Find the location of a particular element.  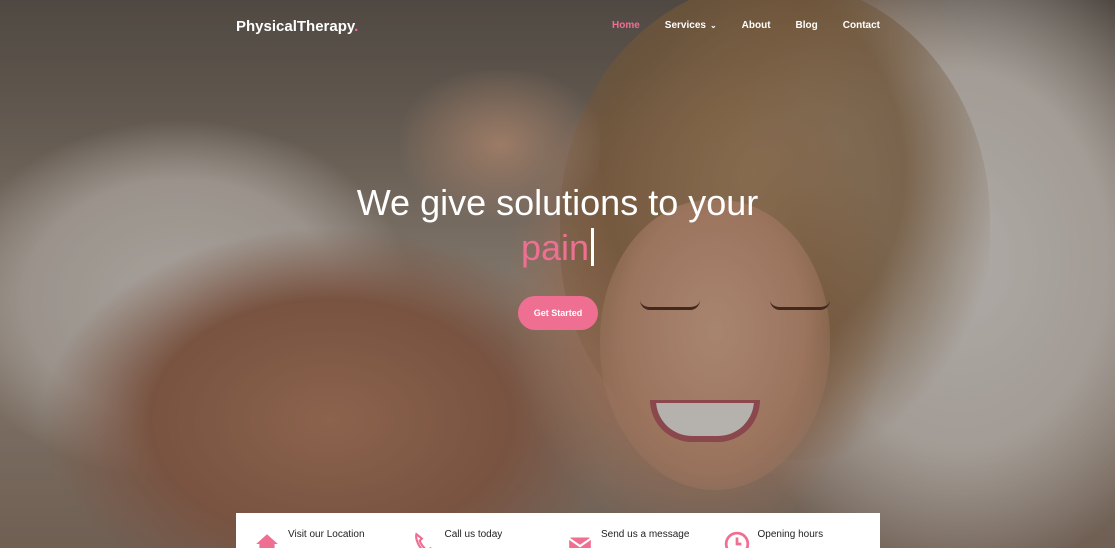

nav-home: Home is located at coordinates (626, 25).